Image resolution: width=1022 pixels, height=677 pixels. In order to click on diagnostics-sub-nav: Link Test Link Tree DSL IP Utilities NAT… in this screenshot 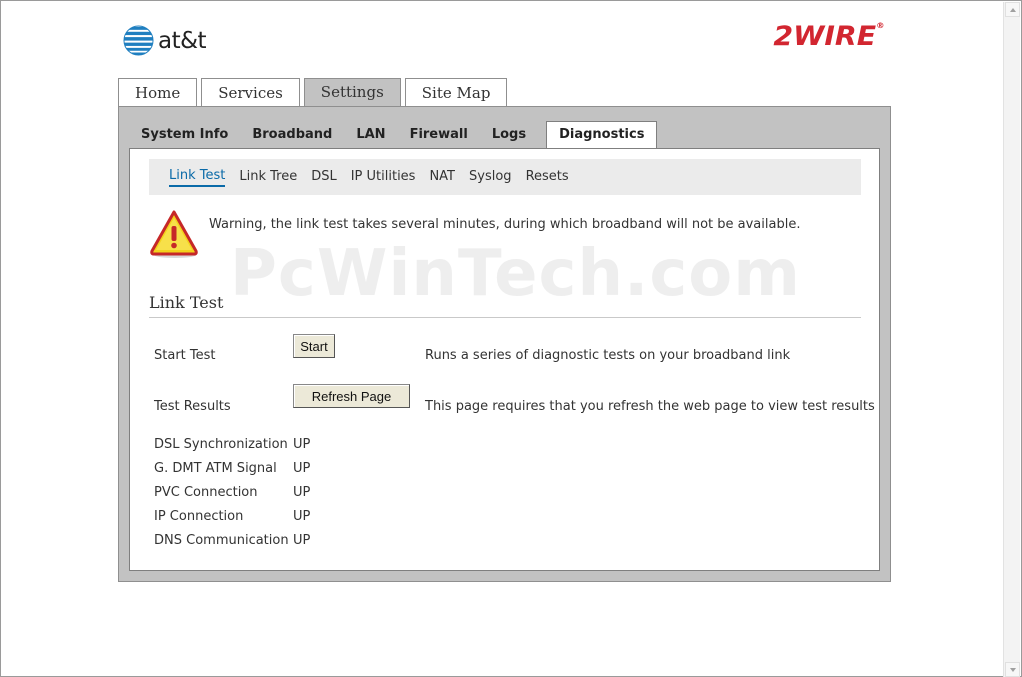, I will do `click(505, 177)`.